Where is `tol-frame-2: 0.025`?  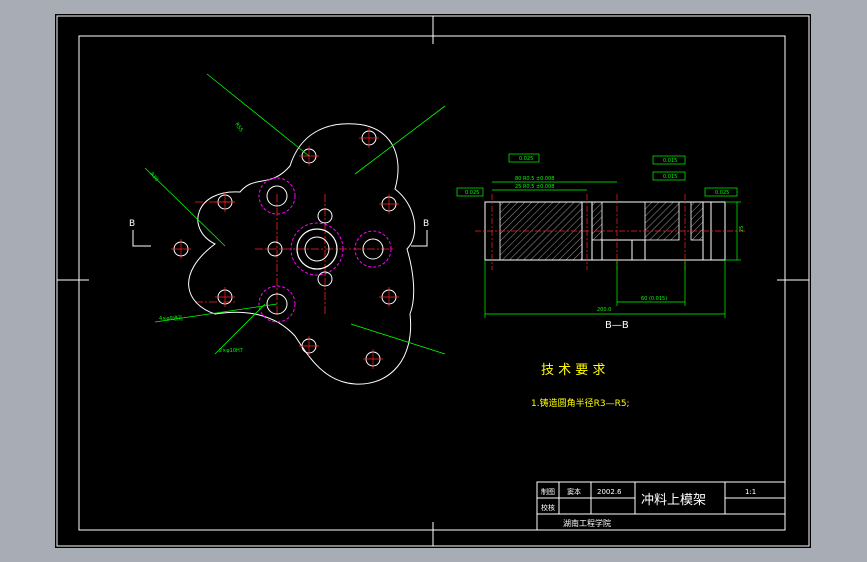 tol-frame-2: 0.025 is located at coordinates (526, 159).